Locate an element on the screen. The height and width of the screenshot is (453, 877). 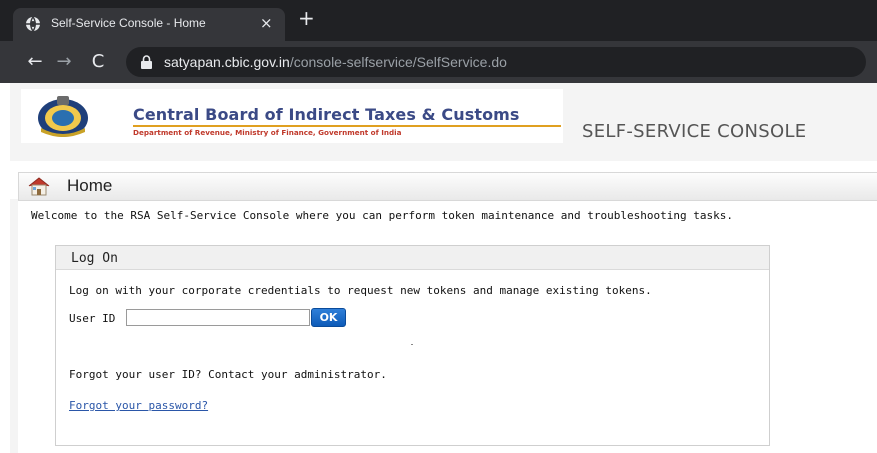
browser-tab-strip: Self-Service Console - Home × + is located at coordinates (438, 20).